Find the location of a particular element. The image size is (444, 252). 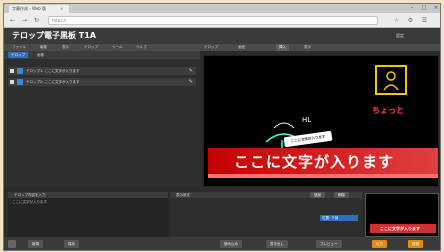

telop-text-input: ここに文字が入ります is located at coordinates (88, 217).